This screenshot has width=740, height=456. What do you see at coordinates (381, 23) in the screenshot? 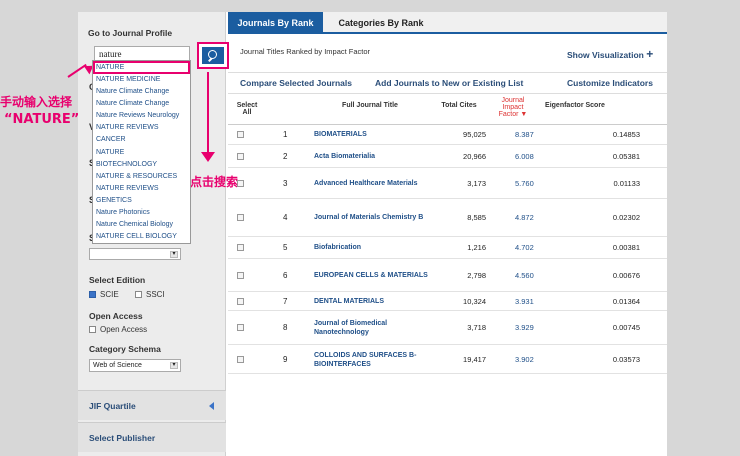
I see `tab-categories-by-rank: Categories By Rank` at bounding box center [381, 23].